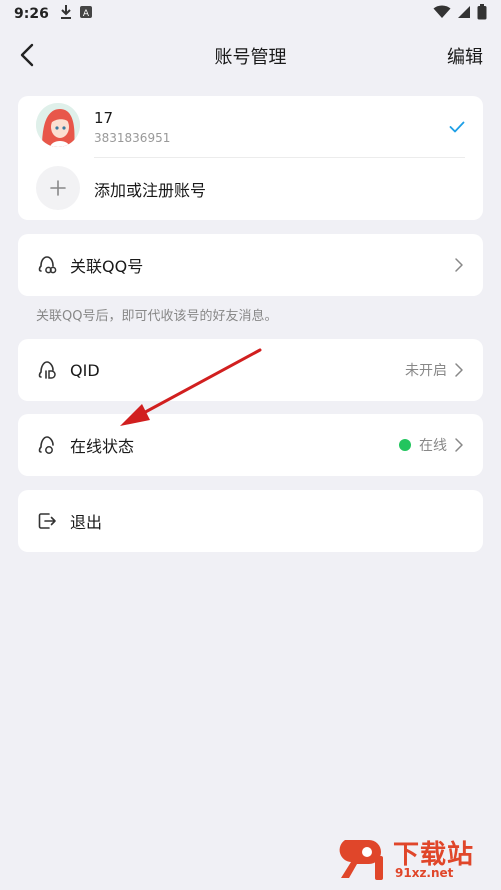 The width and height of the screenshot is (501, 890). I want to click on page-title: 账号管理, so click(250, 57).